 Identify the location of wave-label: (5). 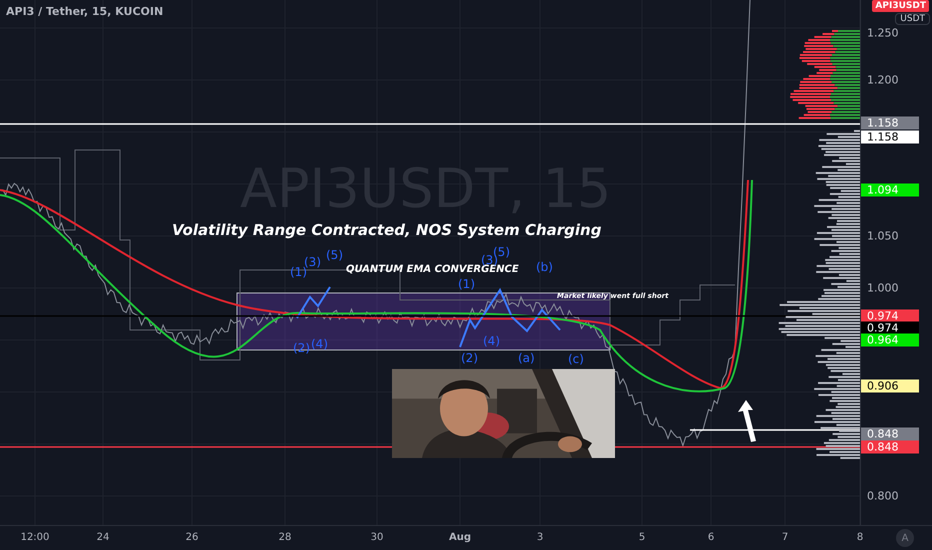
(334, 255).